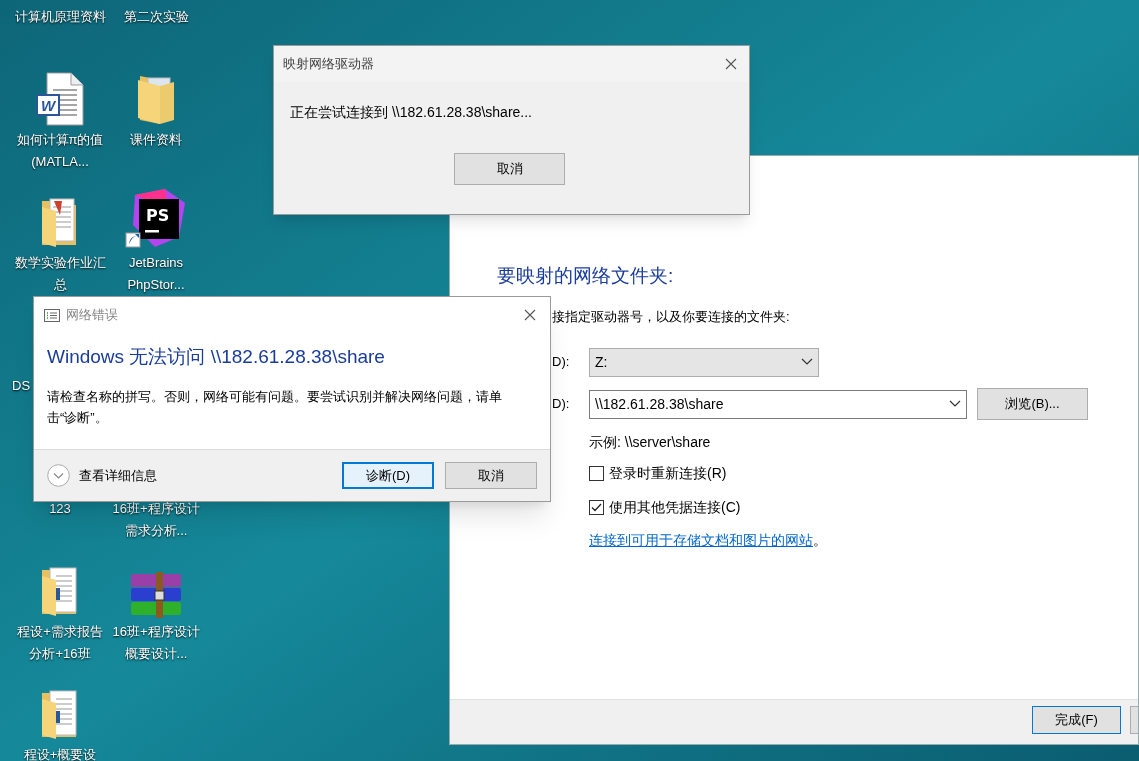  What do you see at coordinates (491, 475) in the screenshot?
I see `dialog-button: 取消` at bounding box center [491, 475].